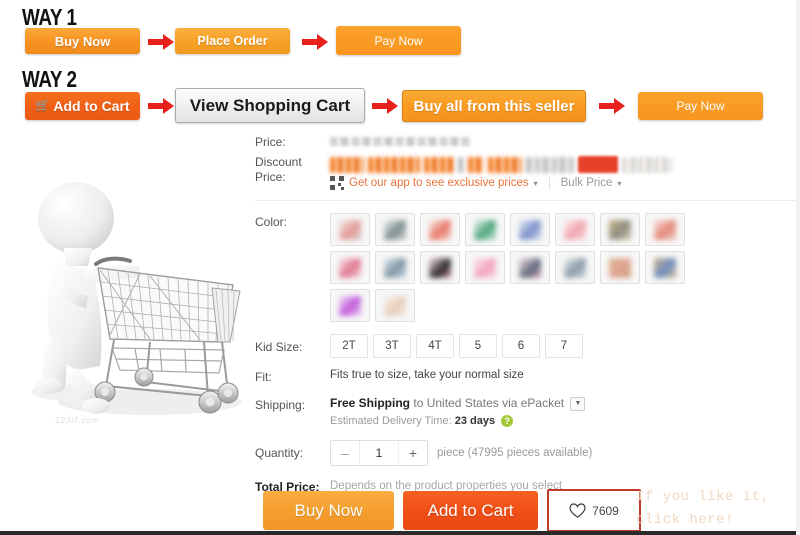  What do you see at coordinates (82, 41) in the screenshot?
I see `flow-buy-now-button: Buy Now` at bounding box center [82, 41].